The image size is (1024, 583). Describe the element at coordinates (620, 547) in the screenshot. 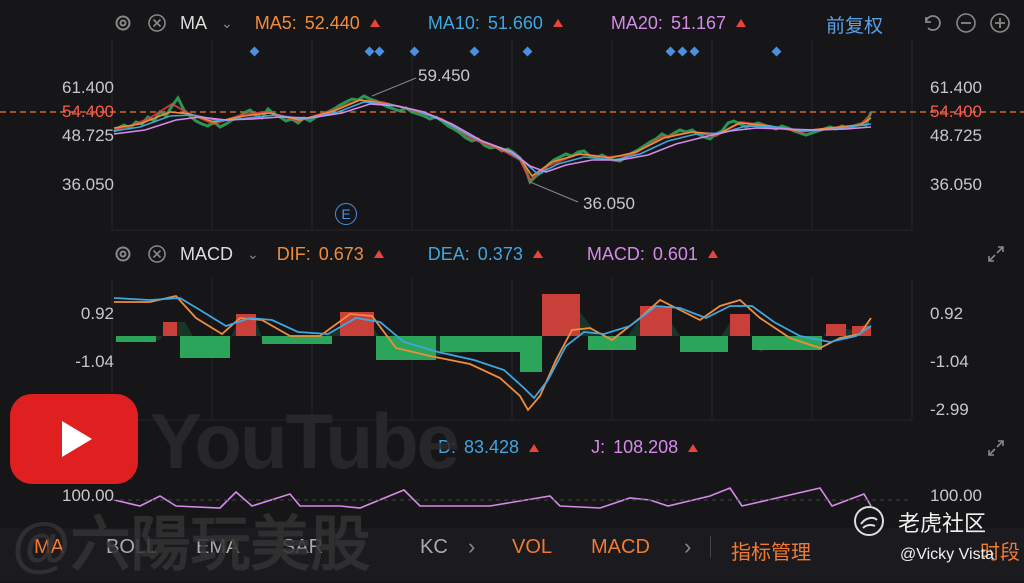

I see `tab-macd: MACD` at that location.